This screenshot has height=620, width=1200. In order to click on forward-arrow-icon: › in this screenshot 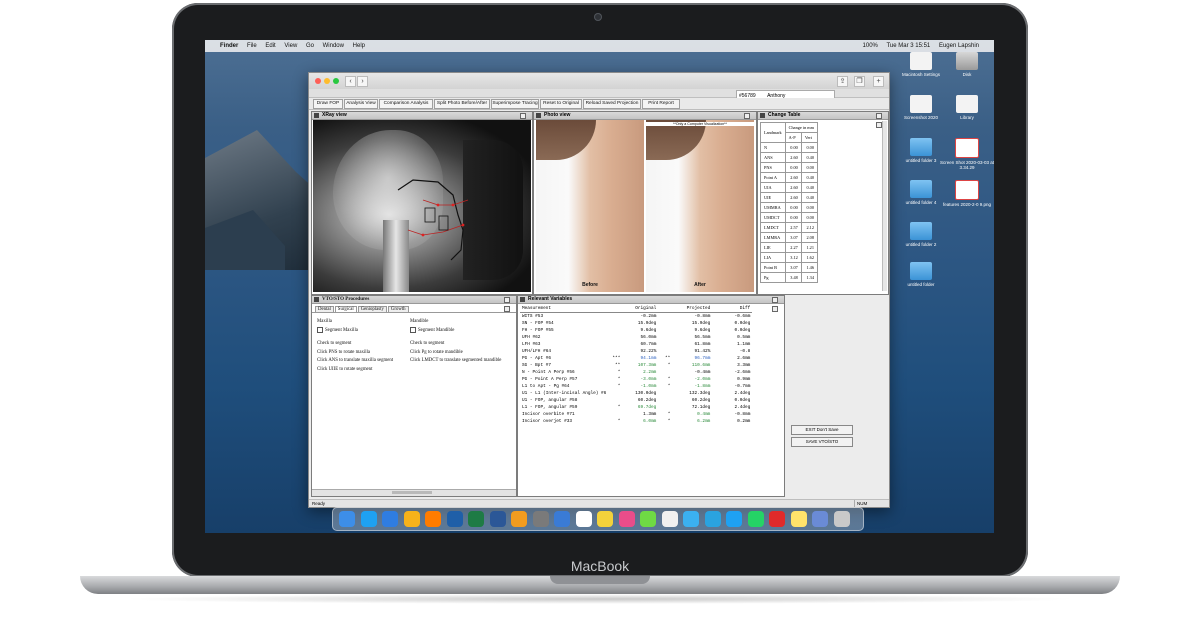, I will do `click(362, 81)`.